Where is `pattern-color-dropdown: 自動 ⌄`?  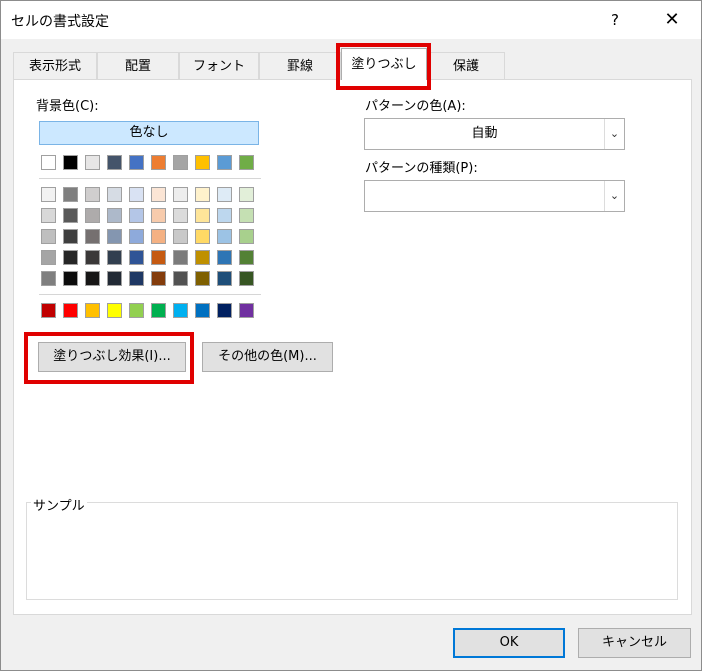
pattern-color-dropdown: 自動 ⌄ is located at coordinates (494, 134).